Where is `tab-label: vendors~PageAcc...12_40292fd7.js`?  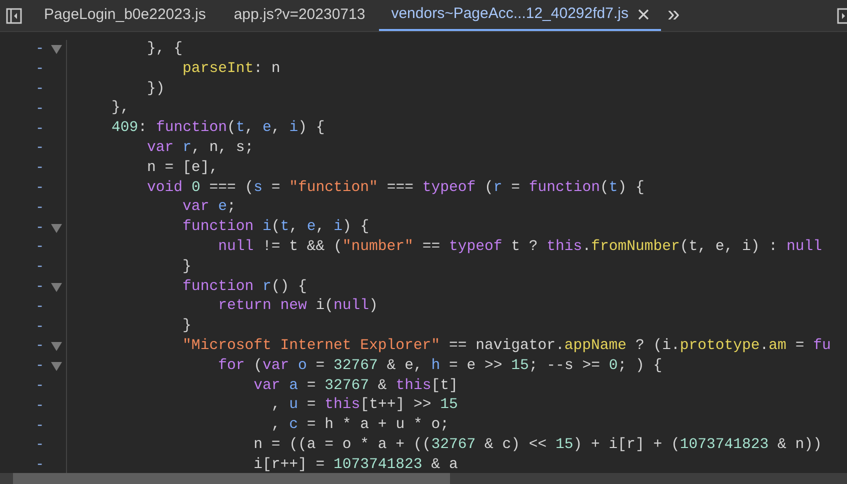 tab-label: vendors~PageAcc...12_40292fd7.js is located at coordinates (509, 14).